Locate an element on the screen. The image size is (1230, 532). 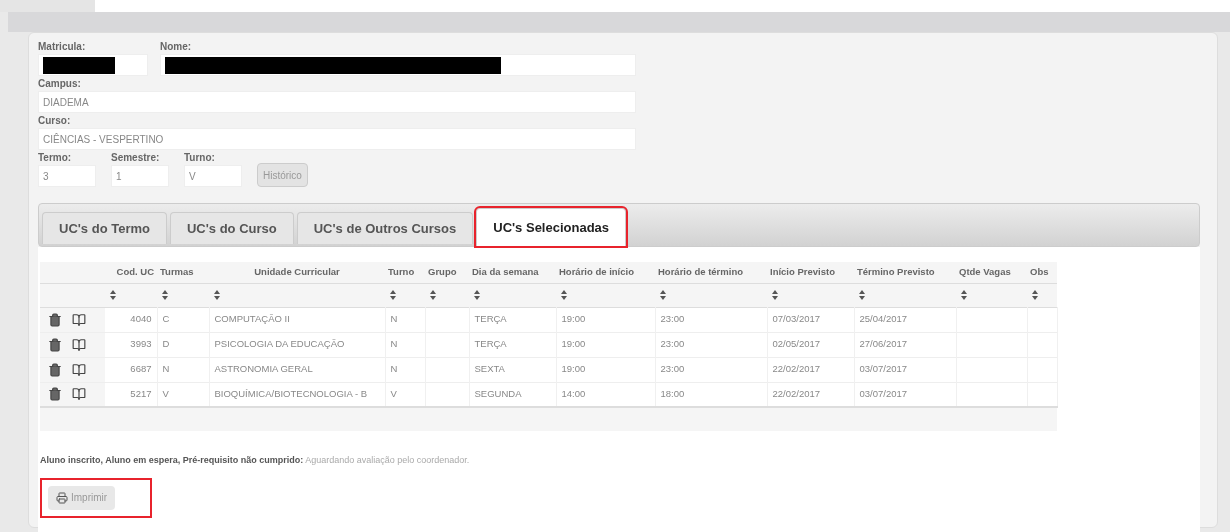
table-cell: 6687 is located at coordinates (141, 369).